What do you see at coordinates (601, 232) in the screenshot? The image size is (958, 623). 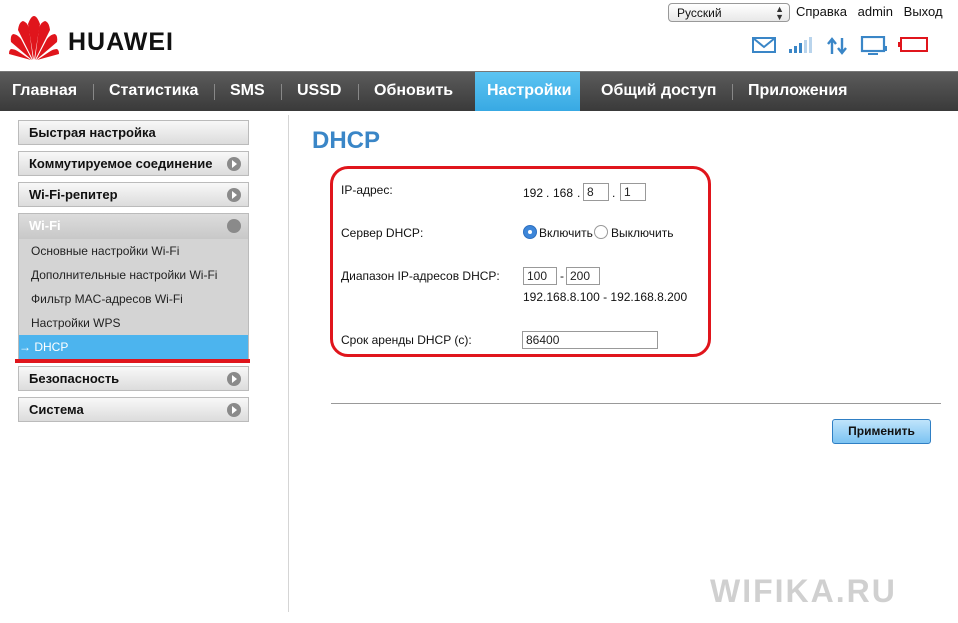 I see `dhcp-disable-radio` at bounding box center [601, 232].